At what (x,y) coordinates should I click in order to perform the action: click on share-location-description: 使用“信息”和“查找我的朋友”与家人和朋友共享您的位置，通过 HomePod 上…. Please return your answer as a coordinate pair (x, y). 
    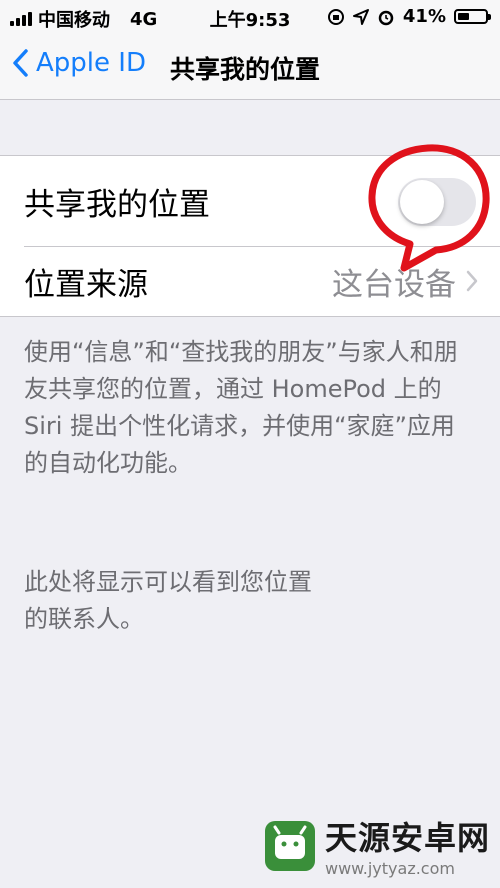
    Looking at the image, I should click on (241, 407).